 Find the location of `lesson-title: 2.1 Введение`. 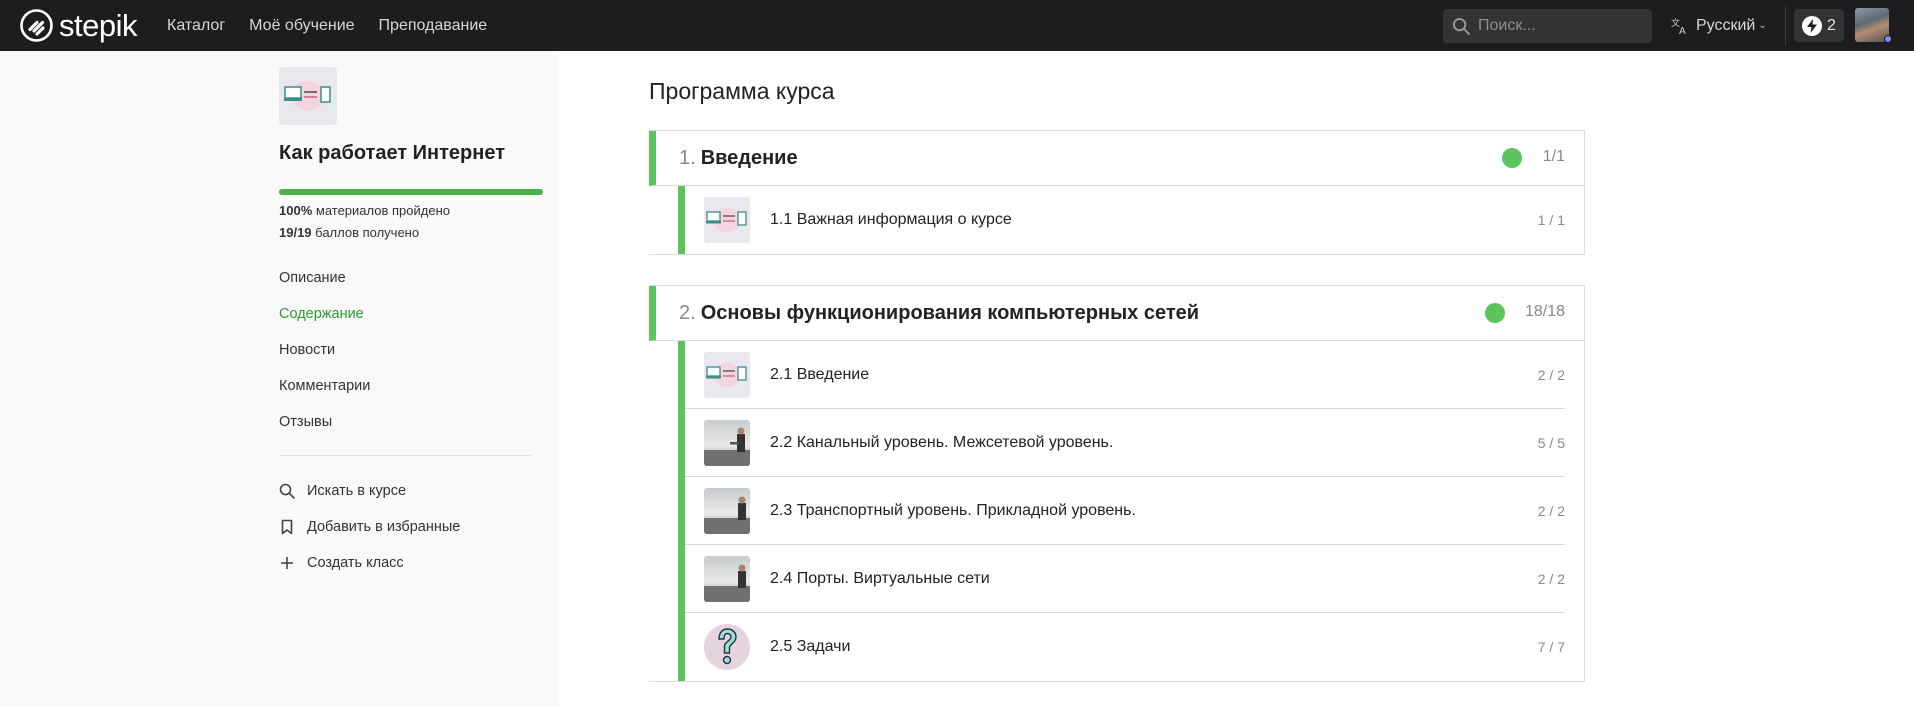

lesson-title: 2.1 Введение is located at coordinates (820, 374).